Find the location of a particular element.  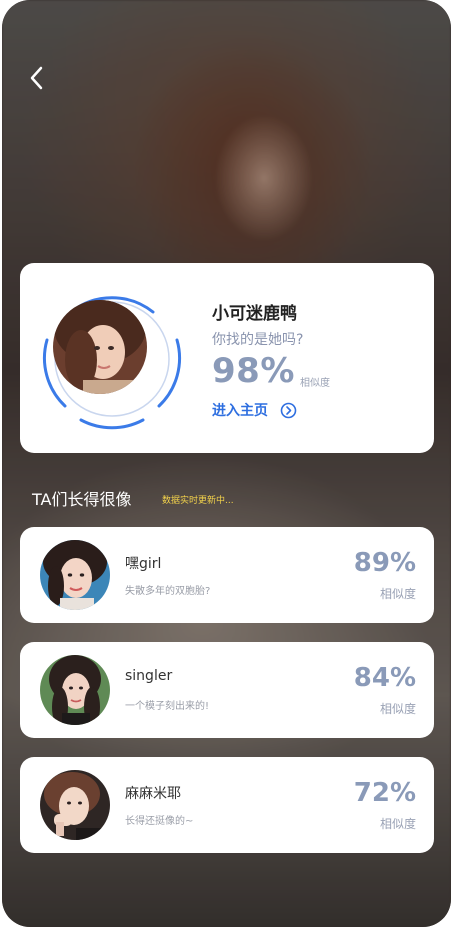

match-description: 失散多年的双胞胎? is located at coordinates (168, 591).